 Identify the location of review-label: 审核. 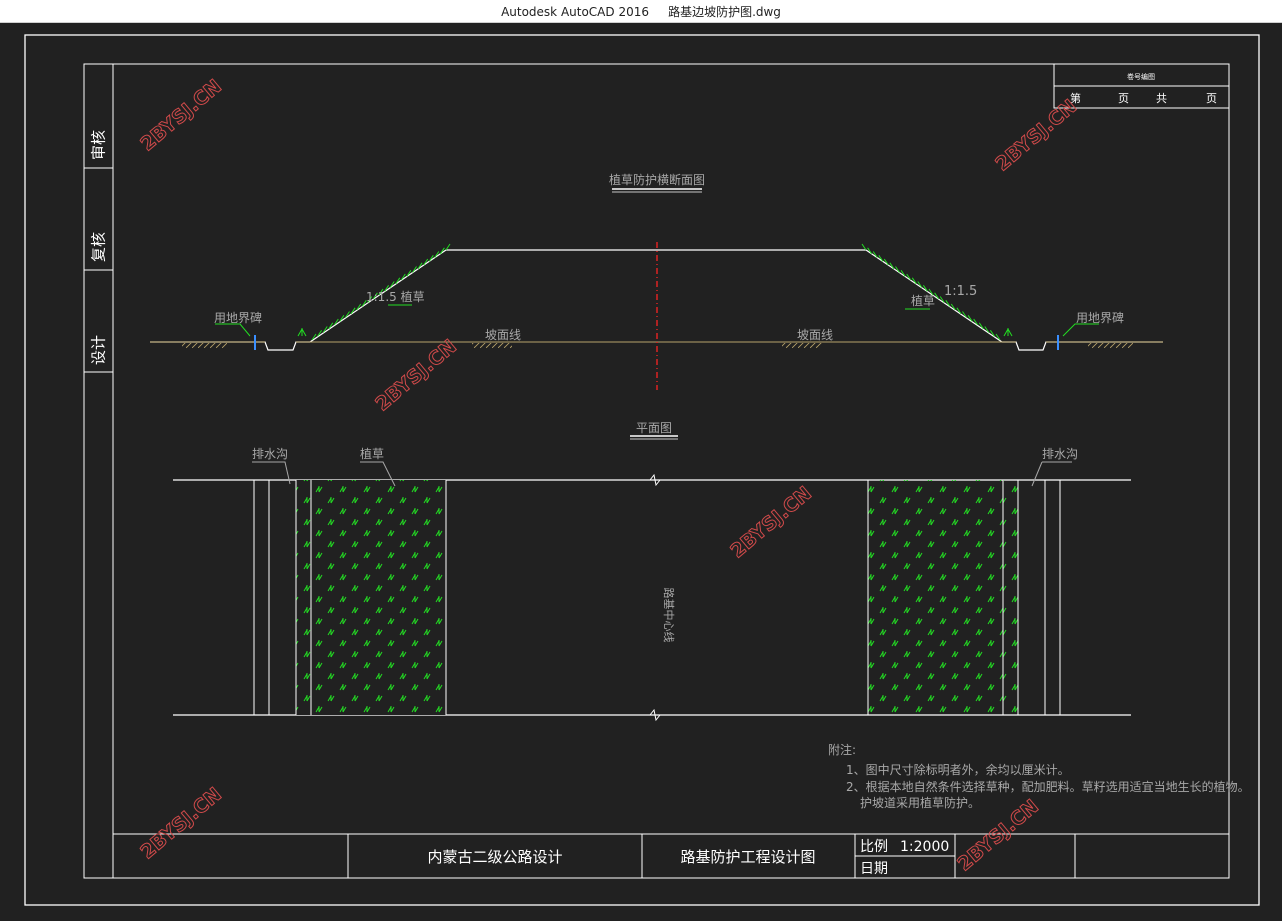
(99, 145).